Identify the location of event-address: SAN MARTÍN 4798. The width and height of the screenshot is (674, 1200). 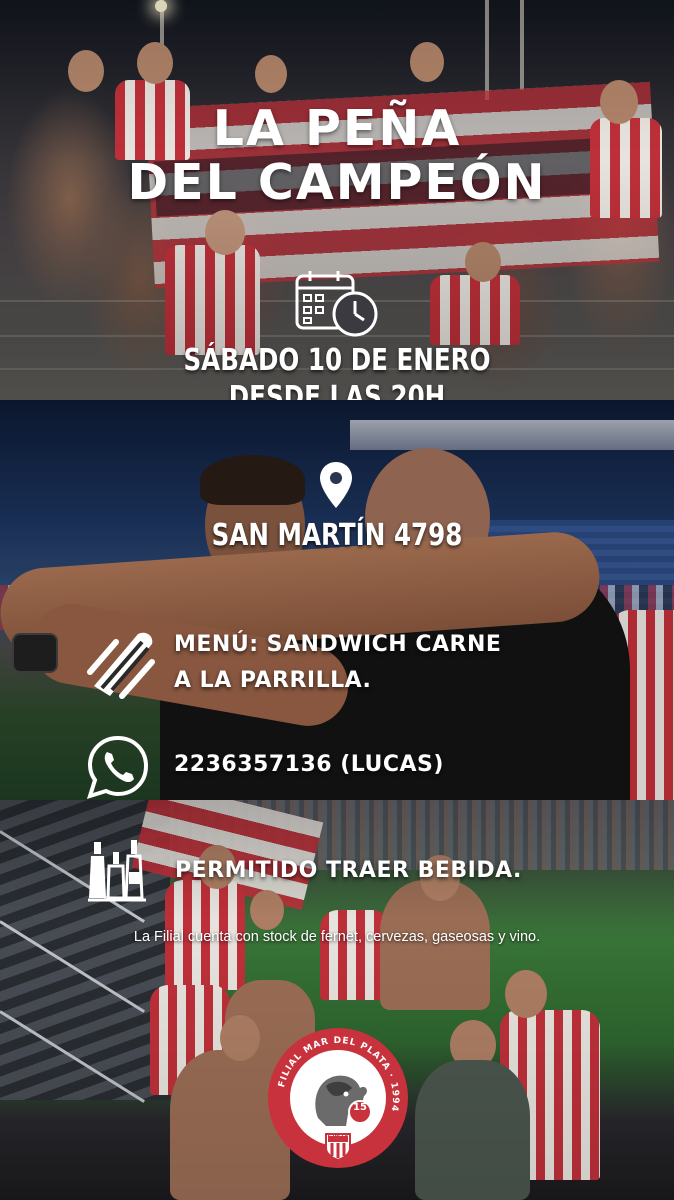
(337, 535).